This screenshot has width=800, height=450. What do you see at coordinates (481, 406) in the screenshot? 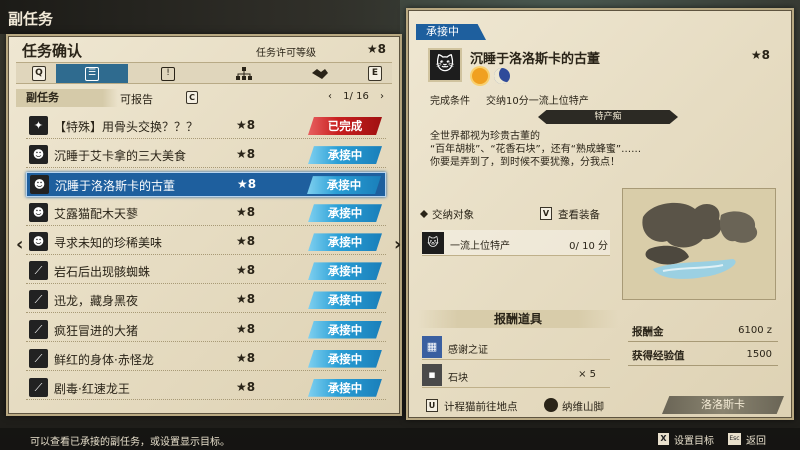
I see `travel-label: 计程猫前往地点` at bounding box center [481, 406].